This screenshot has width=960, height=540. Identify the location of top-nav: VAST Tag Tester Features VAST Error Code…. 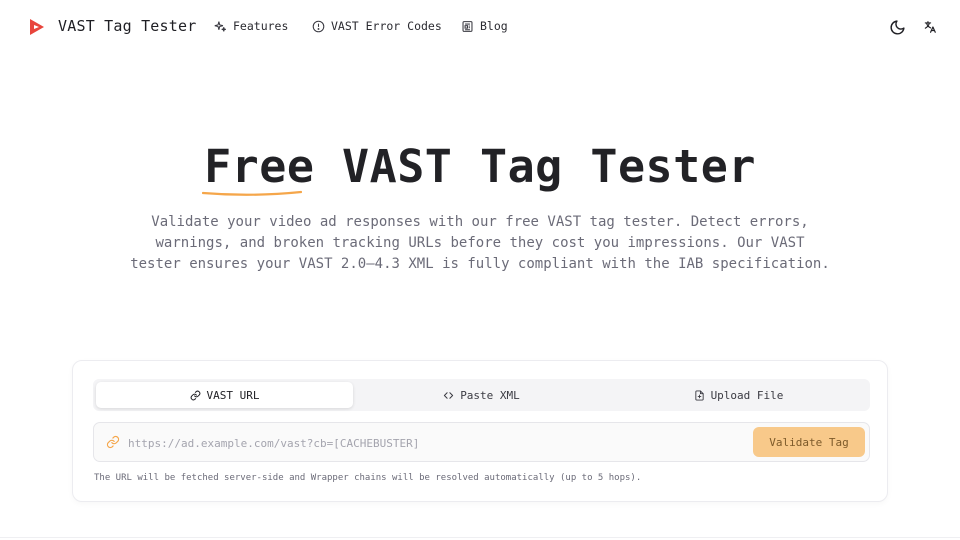
(480, 27).